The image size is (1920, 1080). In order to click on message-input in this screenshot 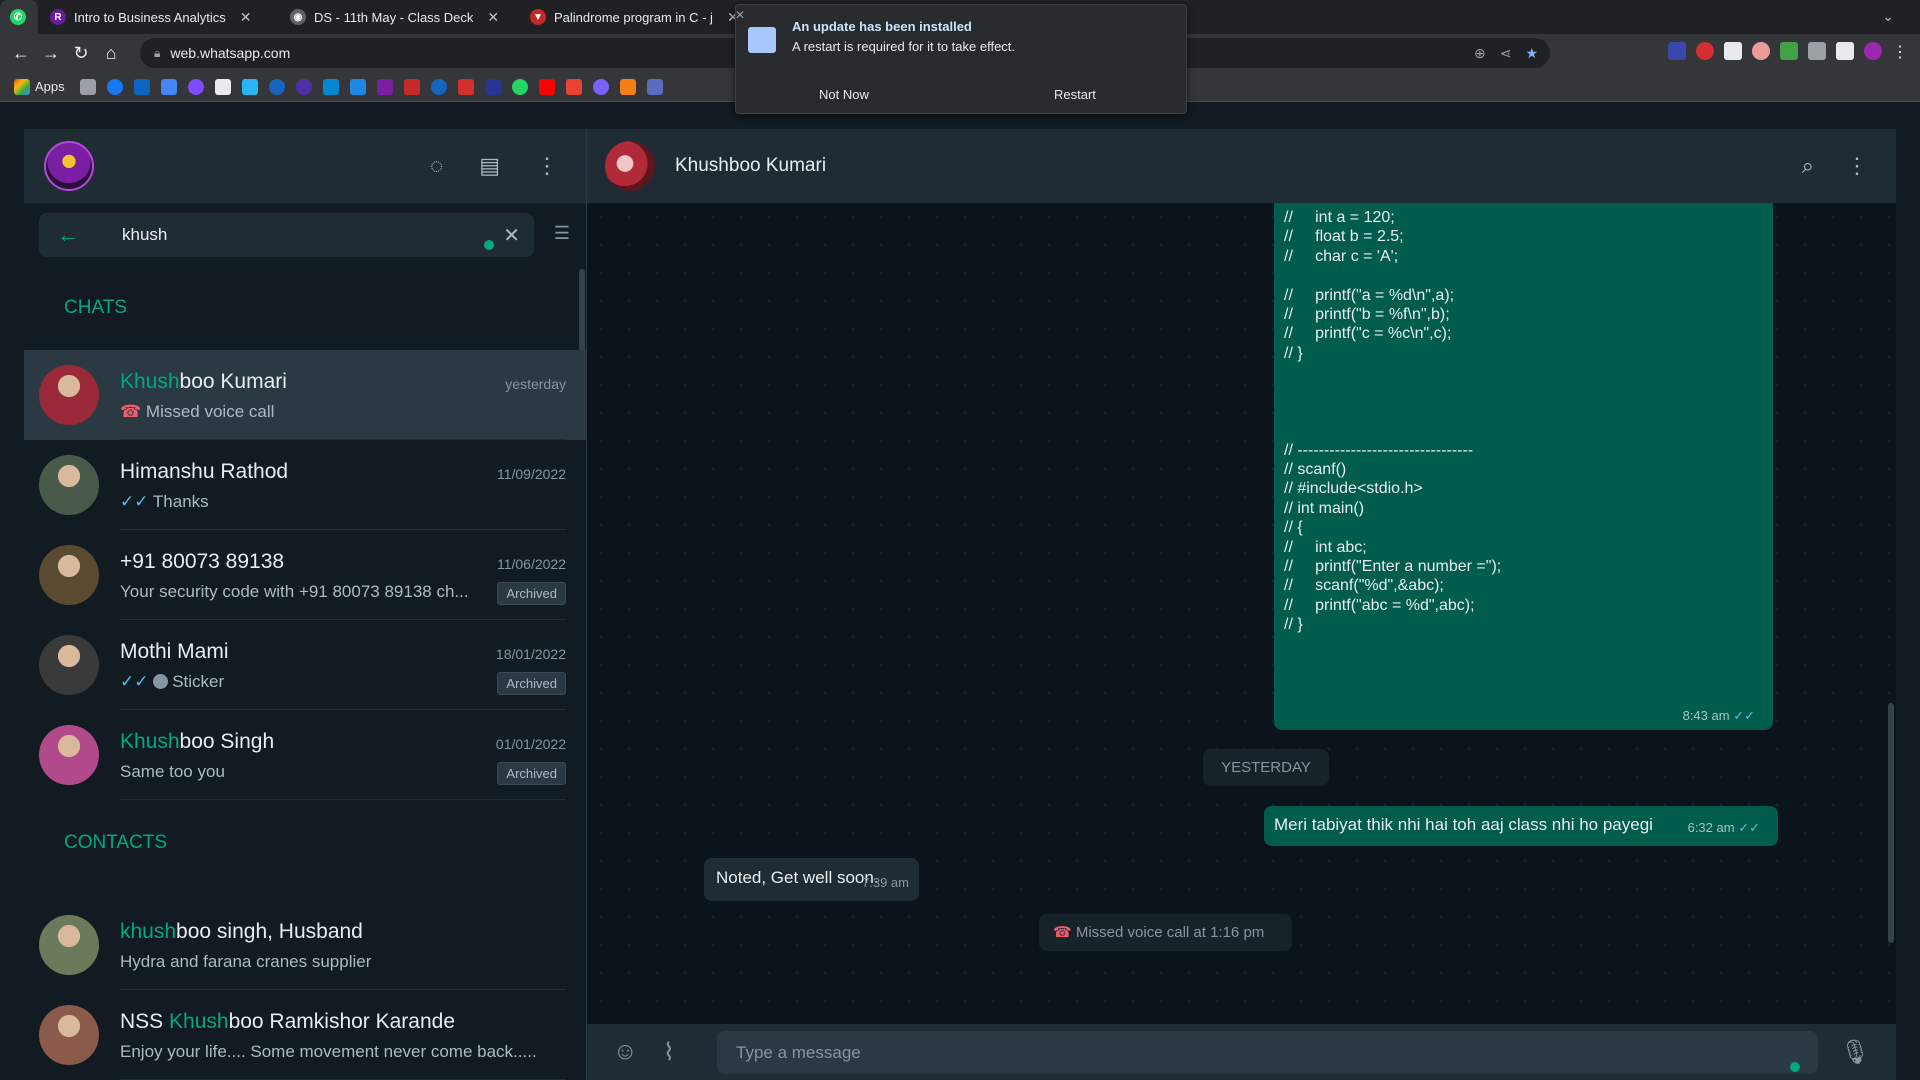, I will do `click(1267, 1052)`.